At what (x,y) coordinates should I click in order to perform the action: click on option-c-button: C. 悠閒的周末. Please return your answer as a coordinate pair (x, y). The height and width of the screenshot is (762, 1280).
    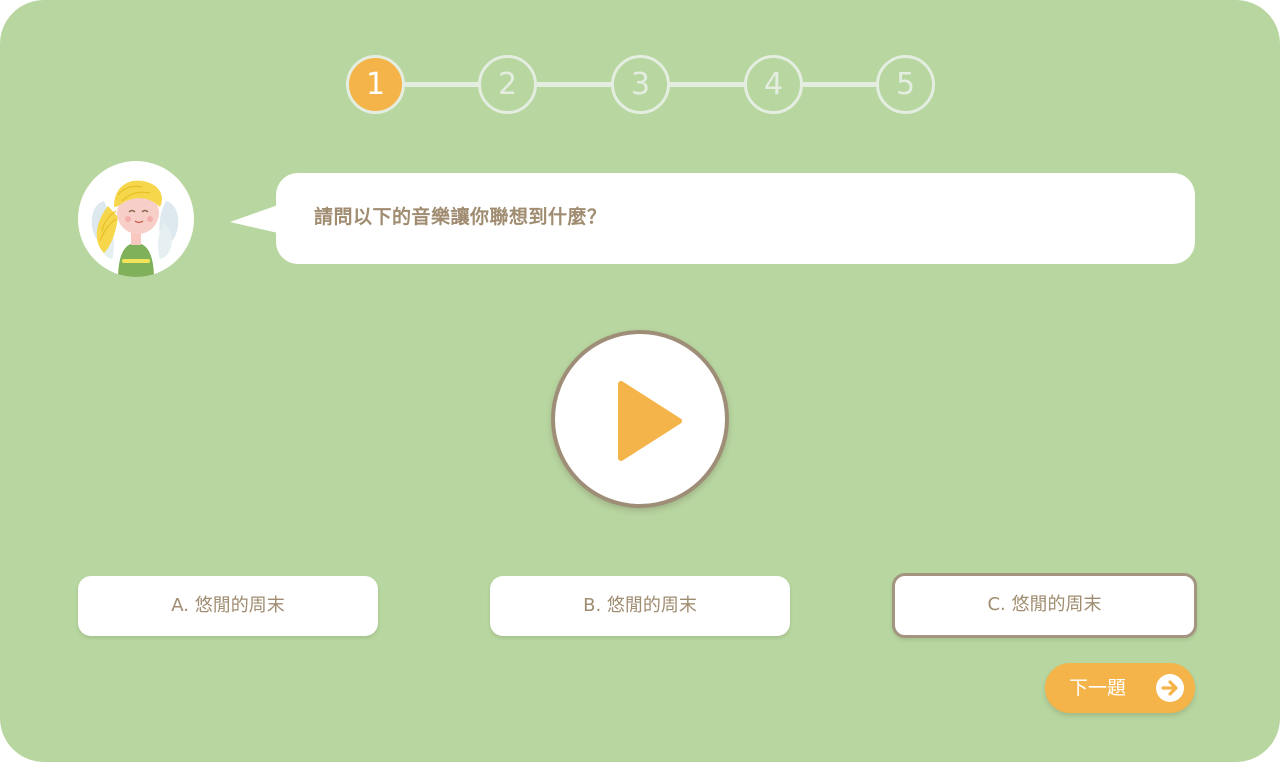
    Looking at the image, I should click on (1044, 605).